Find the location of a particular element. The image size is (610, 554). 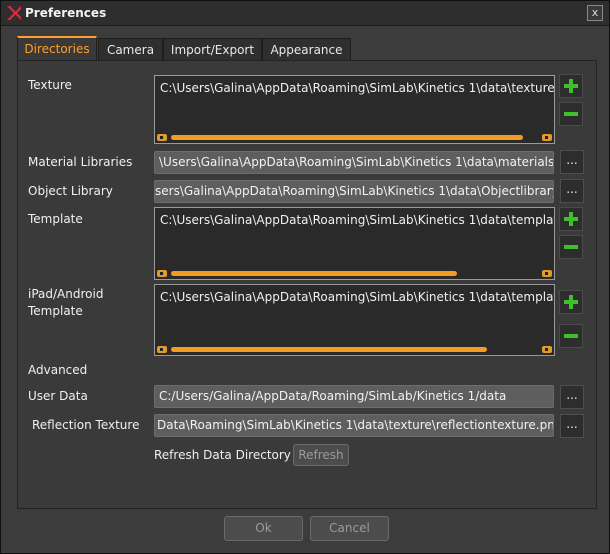

template-hscrollbar is located at coordinates (354, 273).